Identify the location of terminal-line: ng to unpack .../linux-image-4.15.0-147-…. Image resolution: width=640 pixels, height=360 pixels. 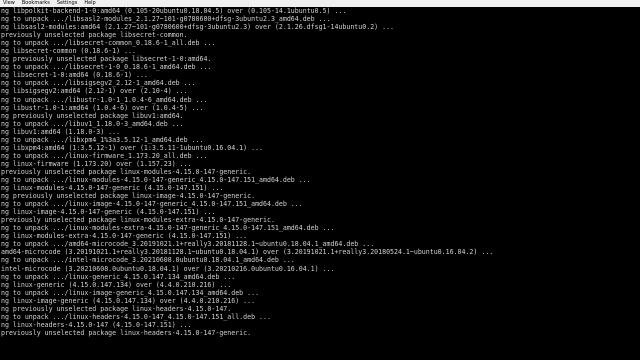
(152, 204).